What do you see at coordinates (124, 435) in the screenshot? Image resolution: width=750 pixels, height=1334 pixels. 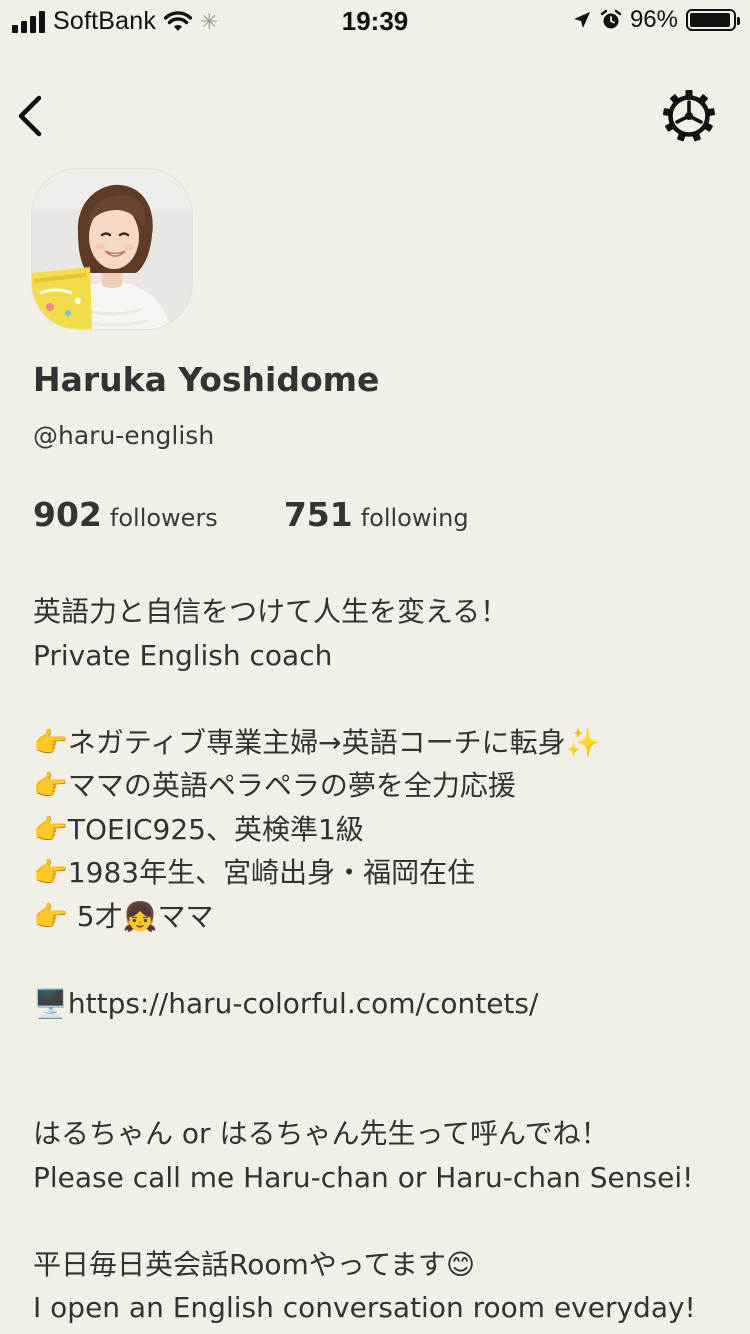 I see `profile-handle: @haru-english` at bounding box center [124, 435].